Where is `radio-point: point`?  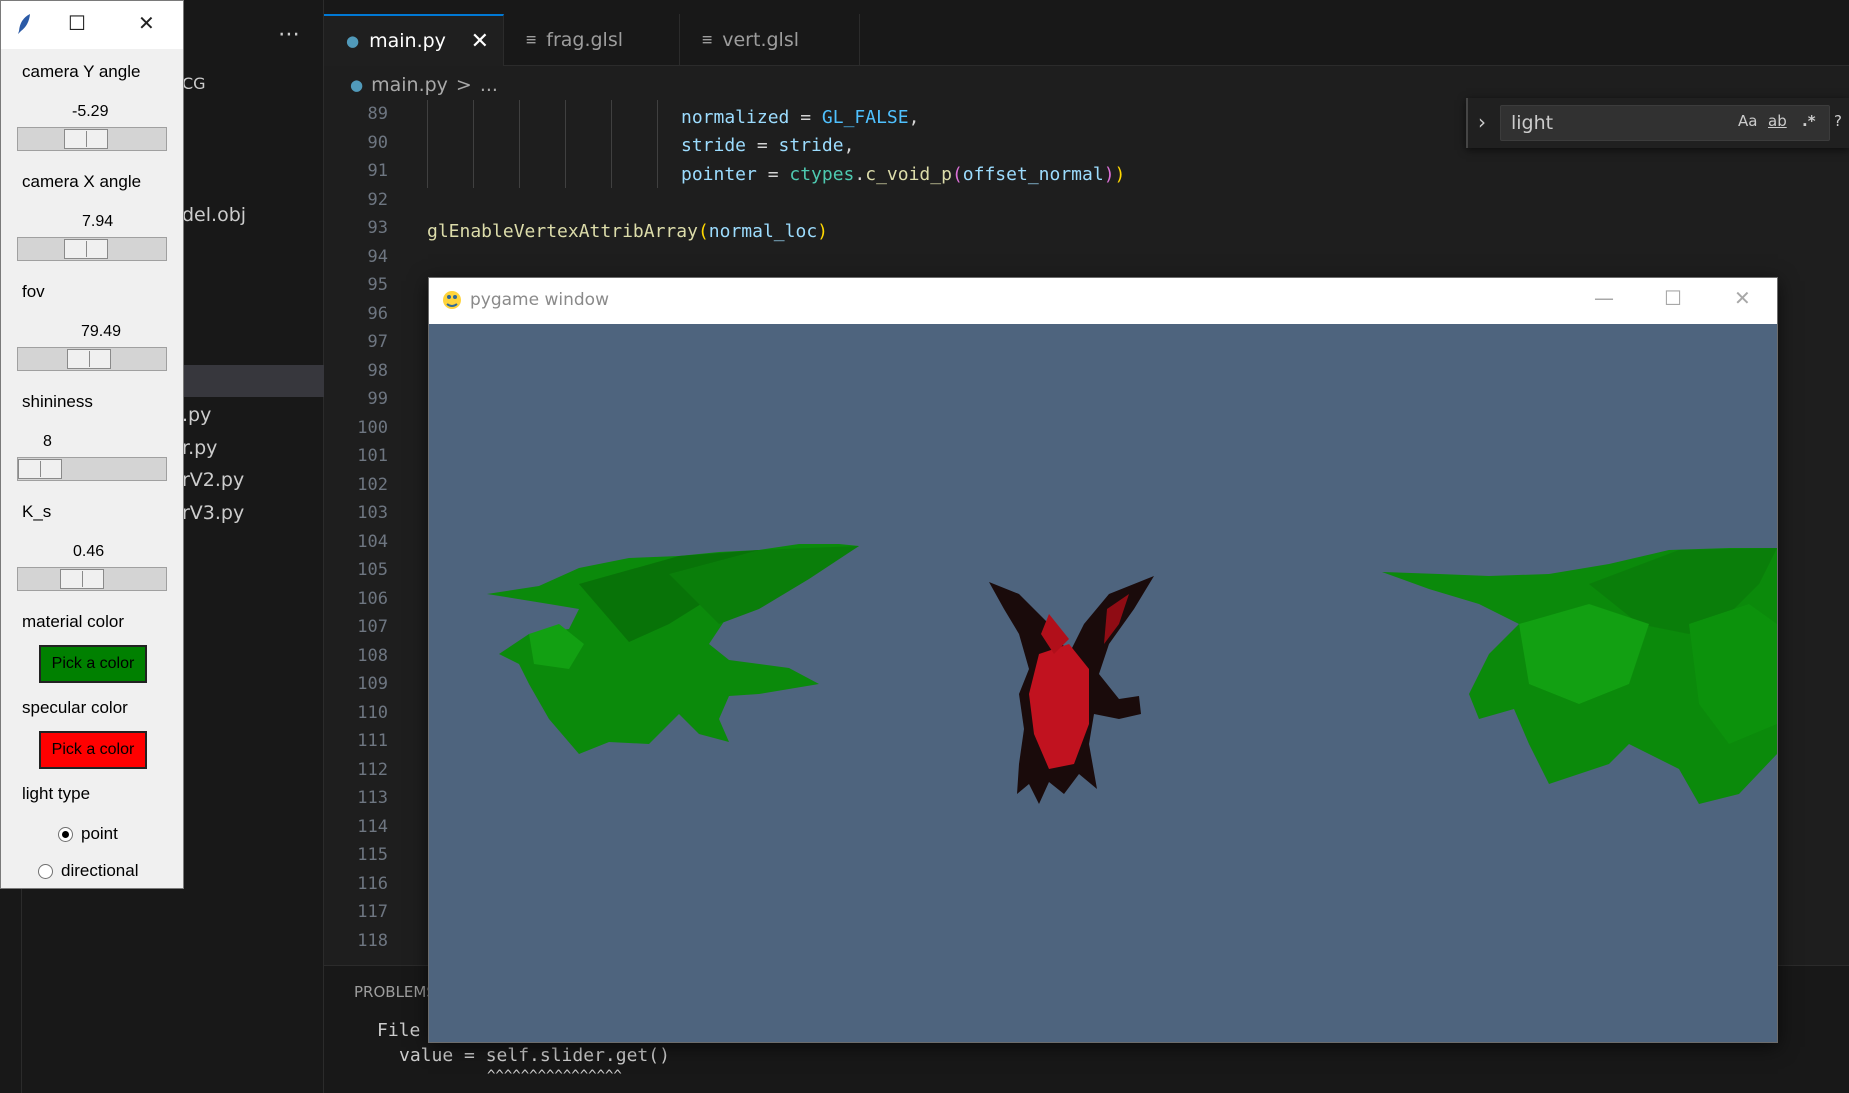 radio-point: point is located at coordinates (88, 834).